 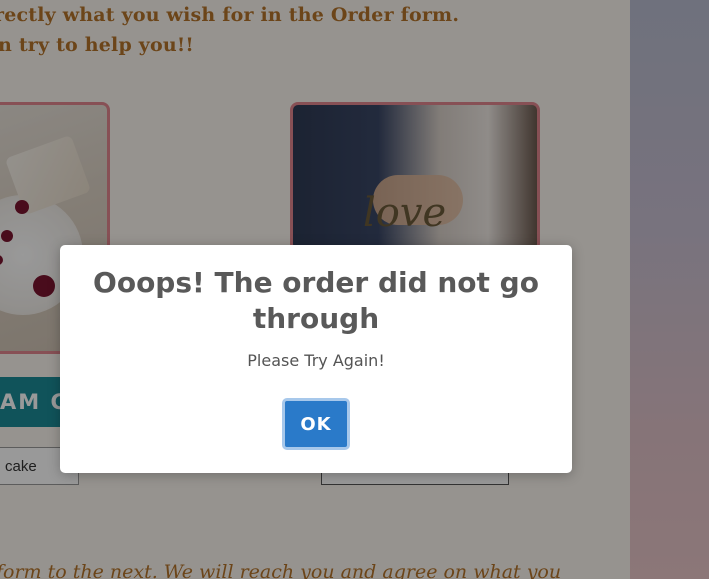 I want to click on dialog-title: Ooops! The order did not go through, so click(x=316, y=300).